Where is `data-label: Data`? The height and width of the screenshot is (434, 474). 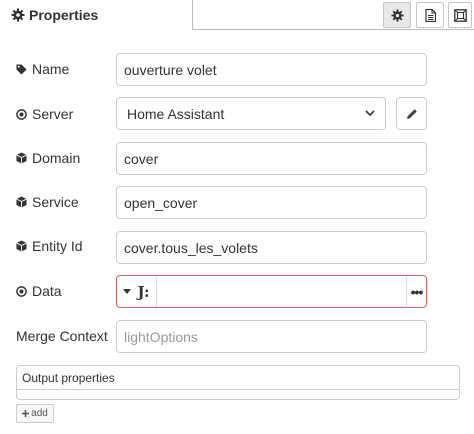
data-label: Data is located at coordinates (39, 291).